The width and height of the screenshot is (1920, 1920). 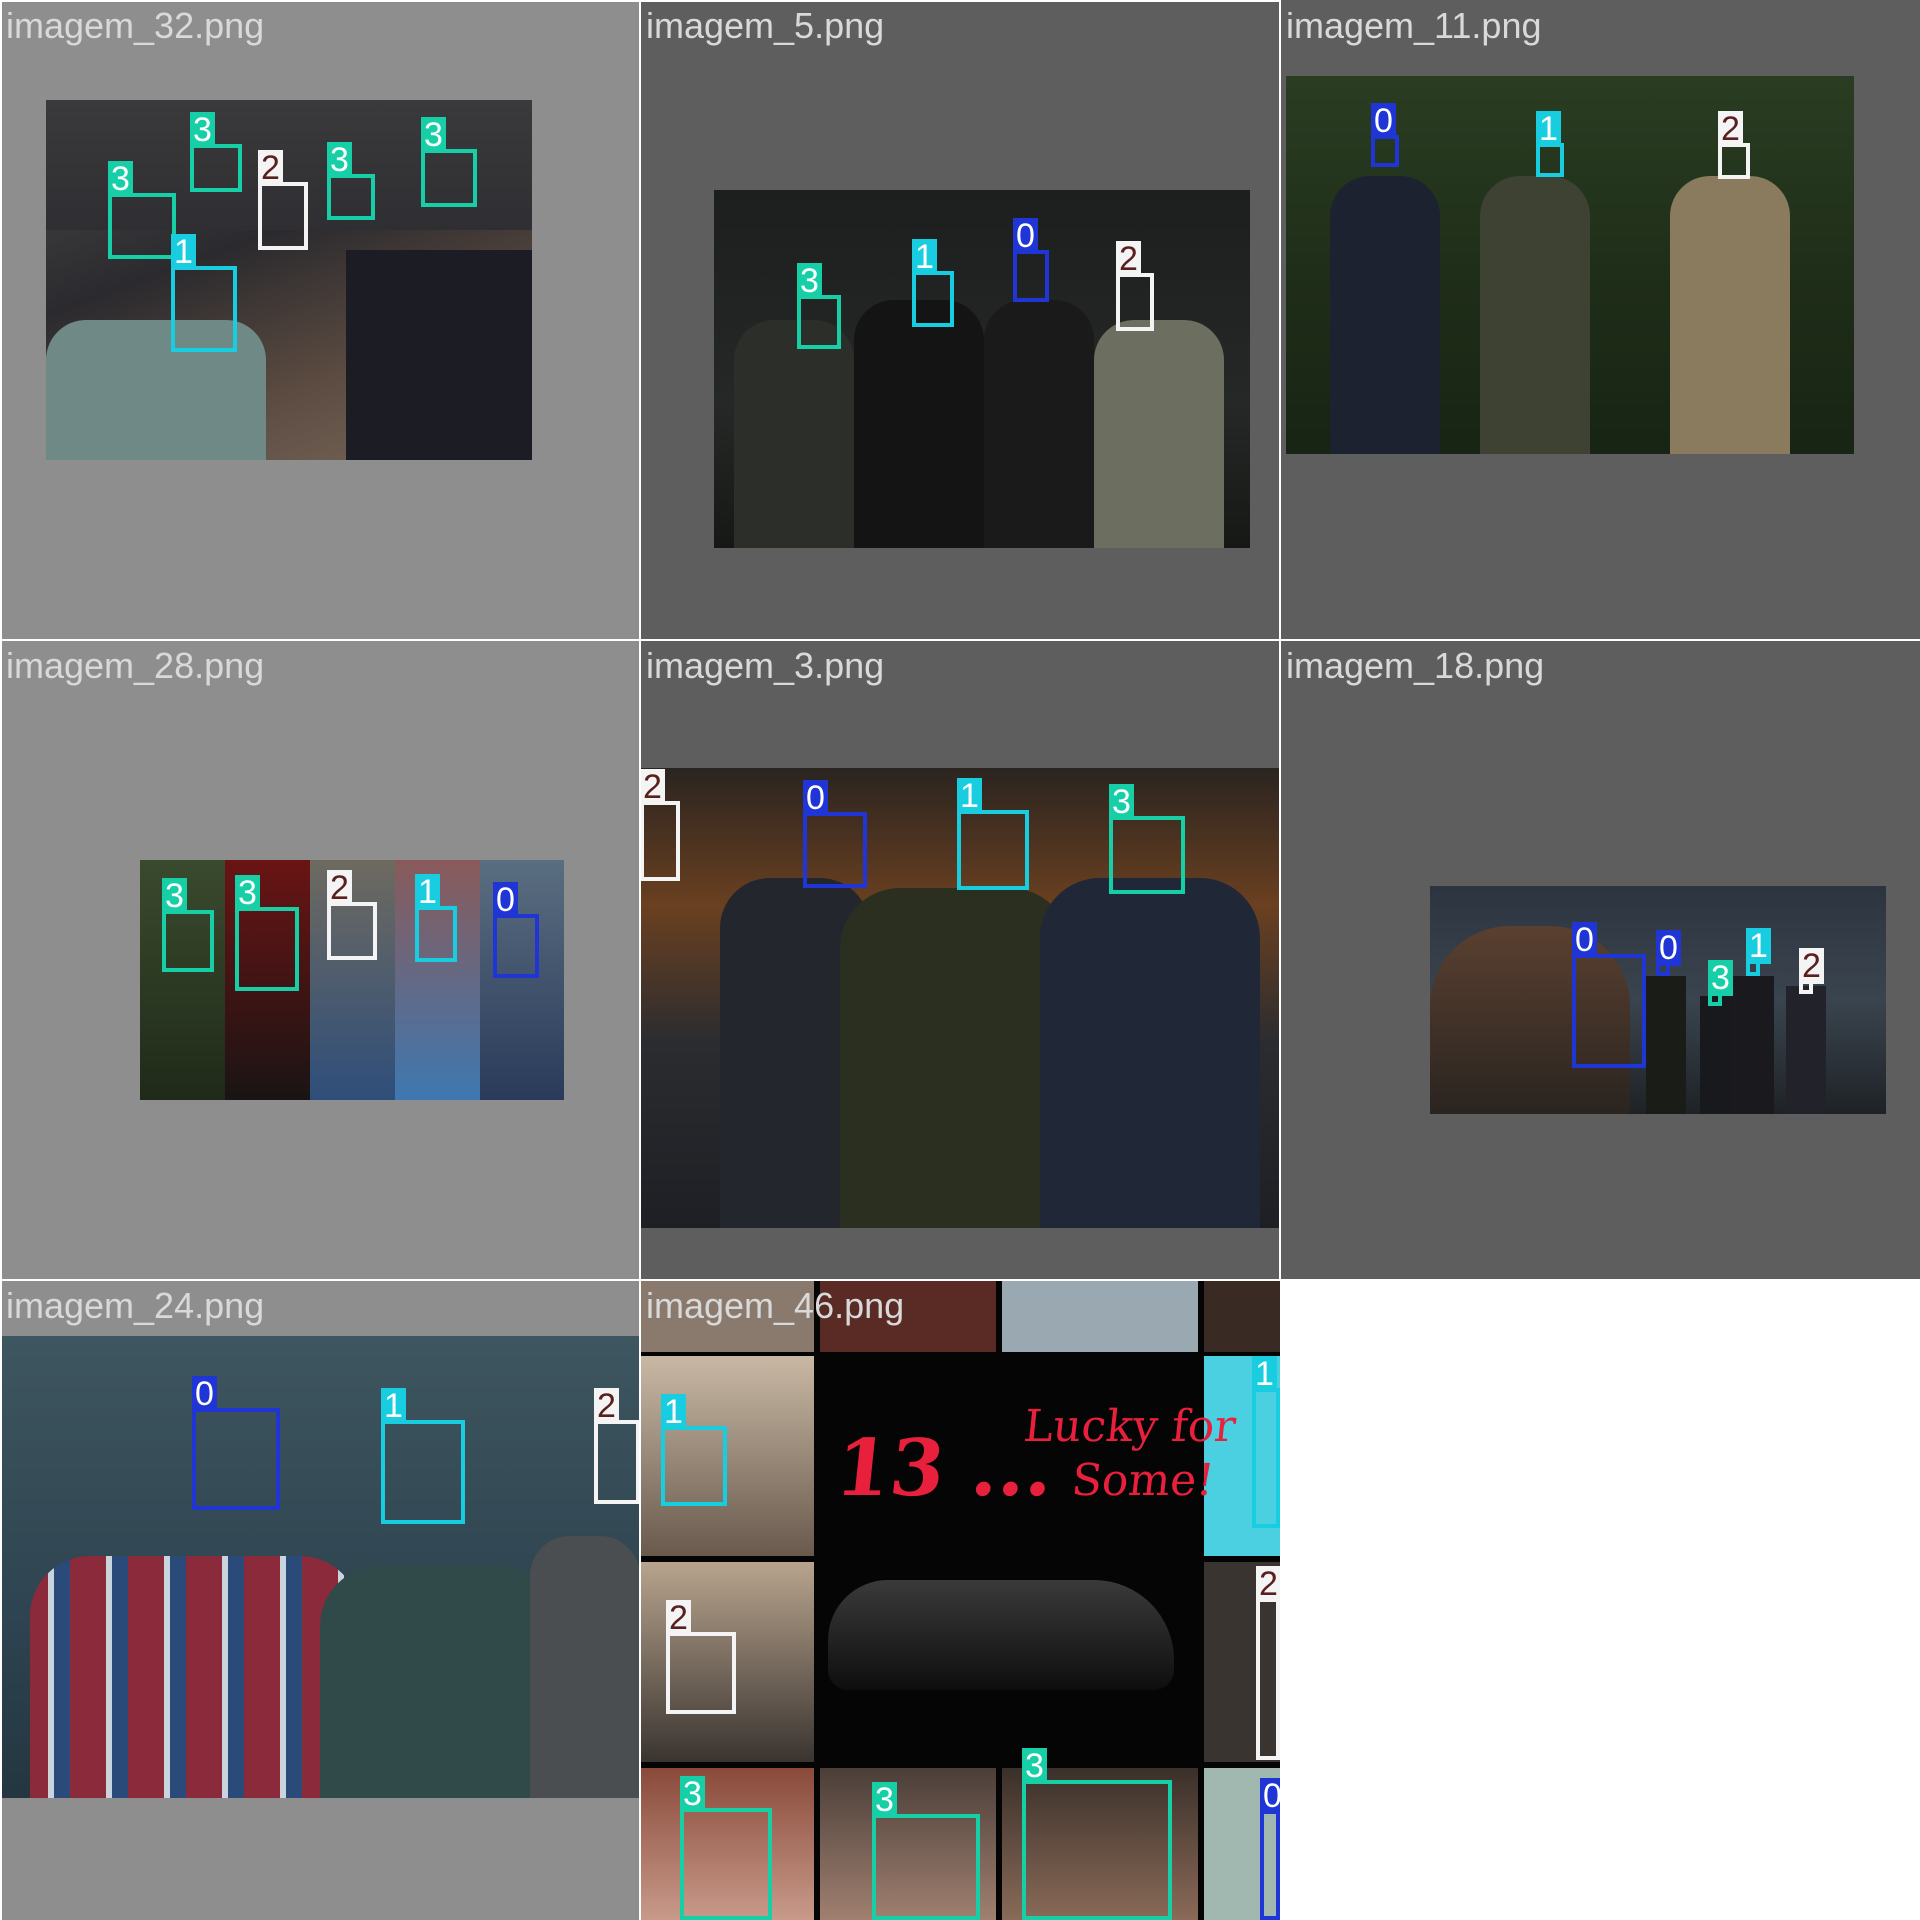 What do you see at coordinates (320, 320) in the screenshot?
I see `tile-imagem-32: imagem_32.png 3 3 2 3 3 1` at bounding box center [320, 320].